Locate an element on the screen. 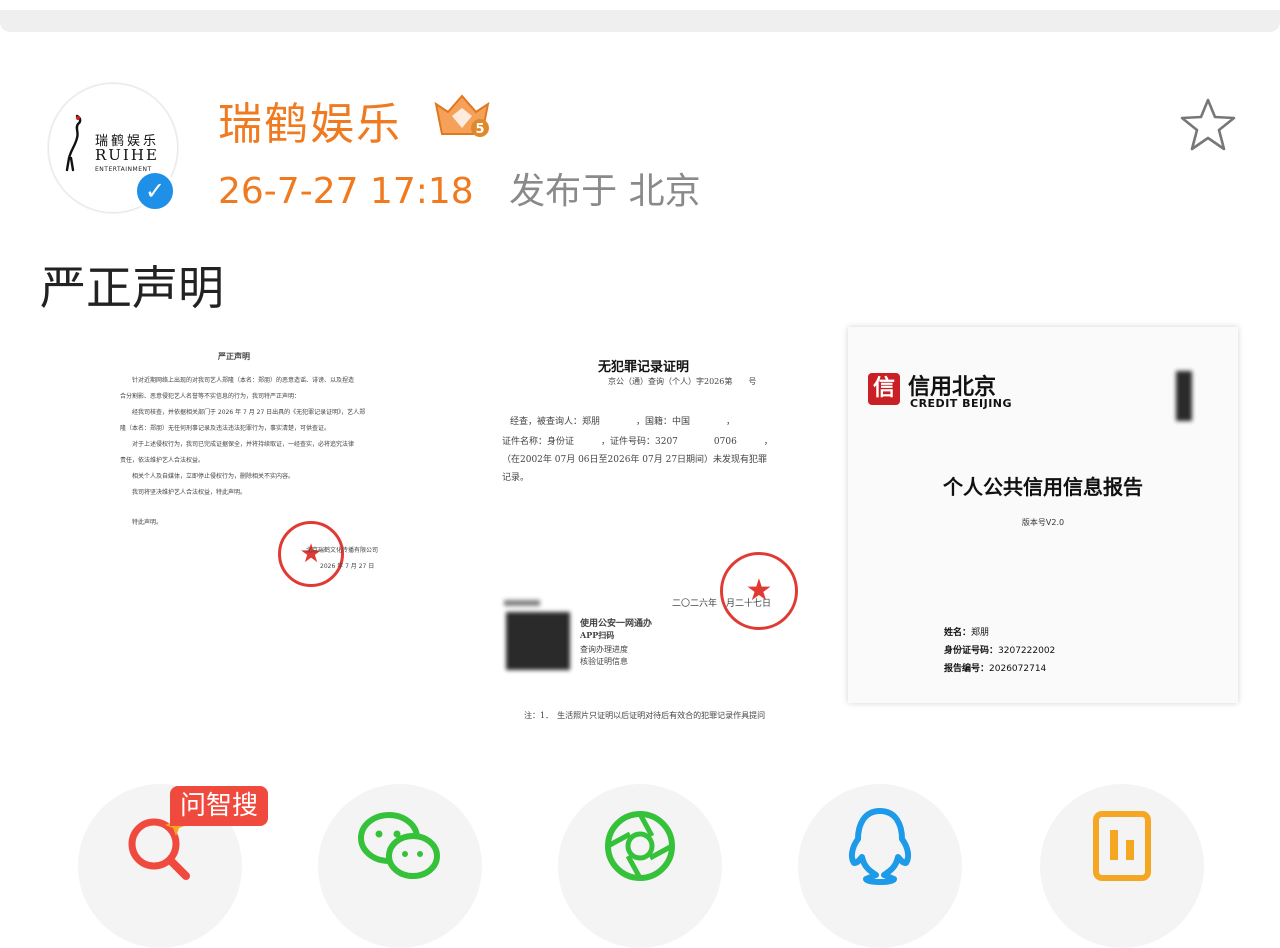  statement-line: 相关个人及自媒体，立即停止侵权行为，删除相关不实内容。 is located at coordinates (213, 476).